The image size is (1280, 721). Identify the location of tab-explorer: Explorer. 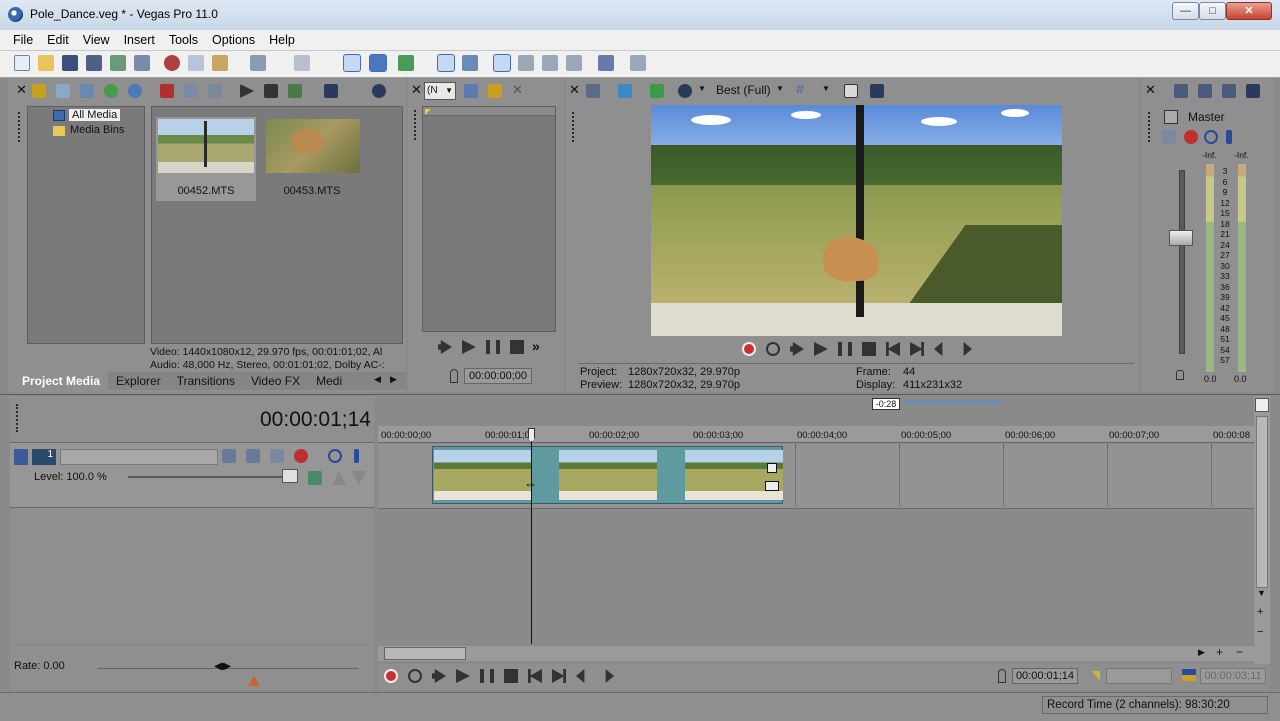
(138, 381).